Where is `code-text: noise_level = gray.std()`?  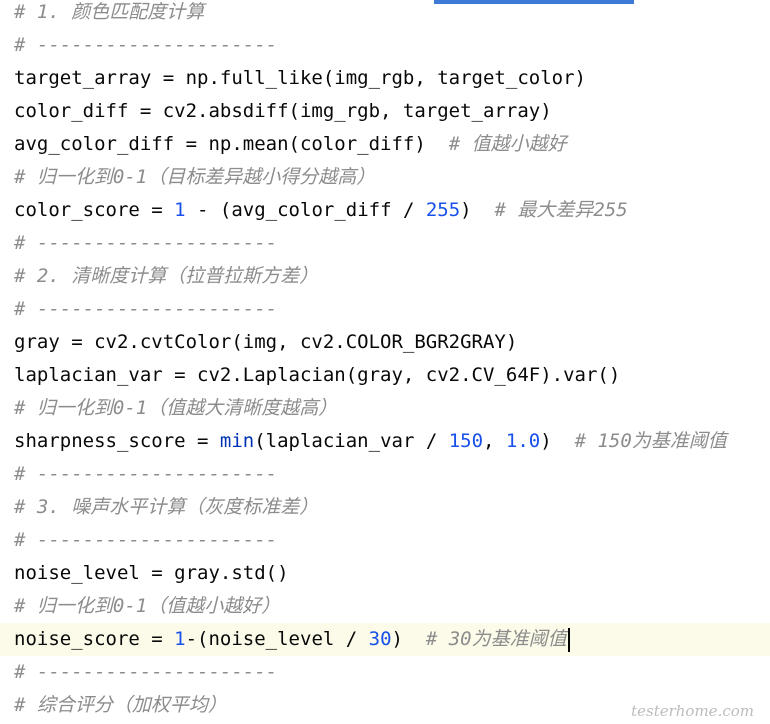 code-text: noise_level = gray.std() is located at coordinates (151, 573).